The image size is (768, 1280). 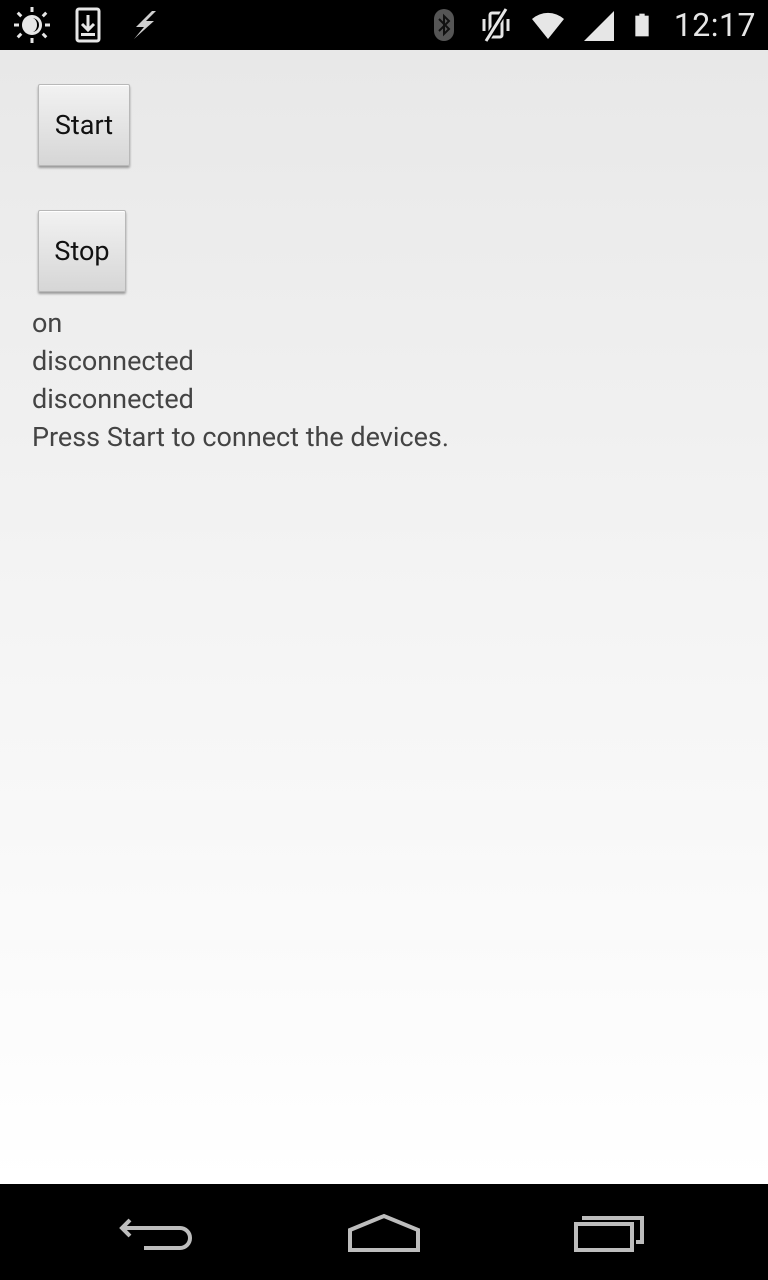 I want to click on signal-icon, so click(x=598, y=26).